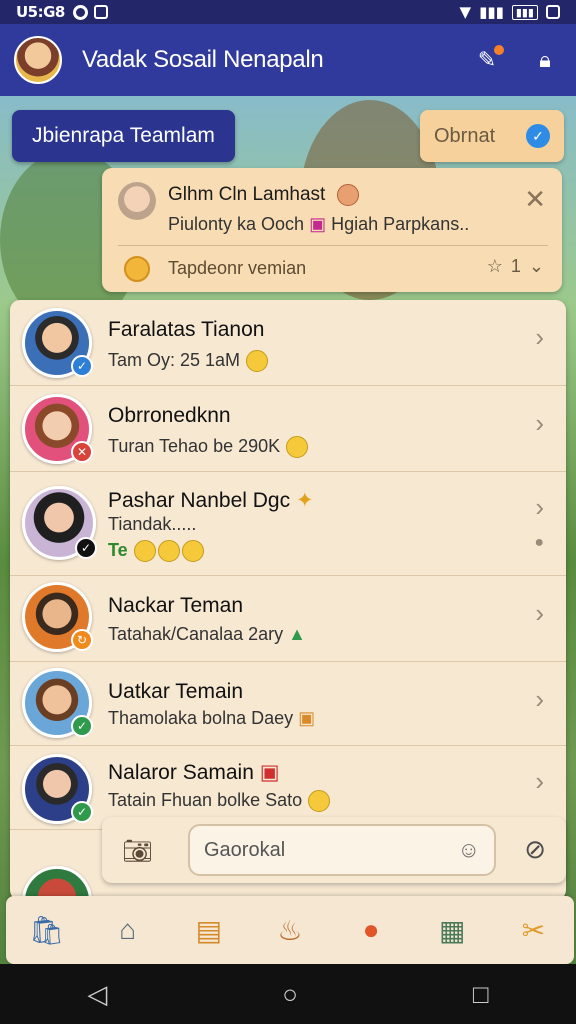 This screenshot has height=1024, width=576. What do you see at coordinates (535, 849) in the screenshot?
I see `mute-icon: ⊘` at bounding box center [535, 849].